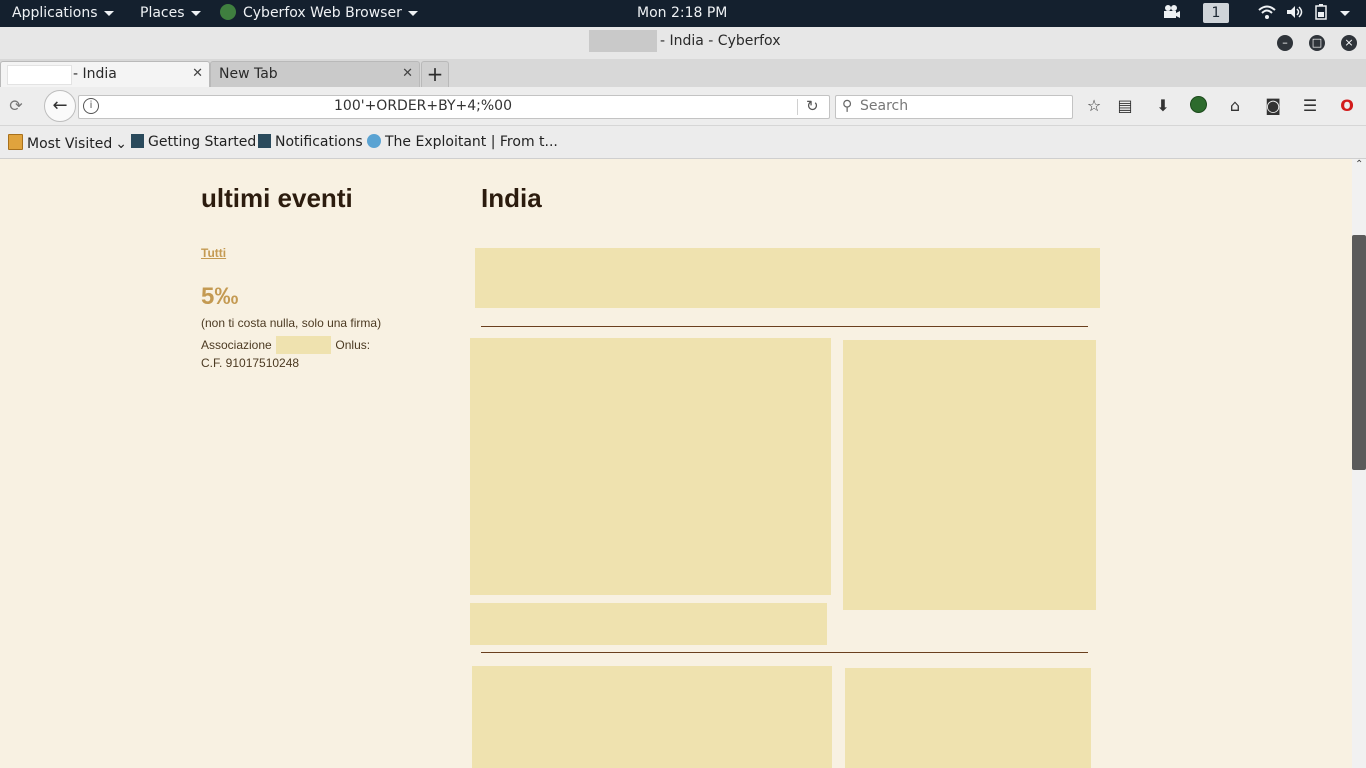 The image size is (1366, 768). What do you see at coordinates (39, 75) in the screenshot?
I see `redacted-tab-block` at bounding box center [39, 75].